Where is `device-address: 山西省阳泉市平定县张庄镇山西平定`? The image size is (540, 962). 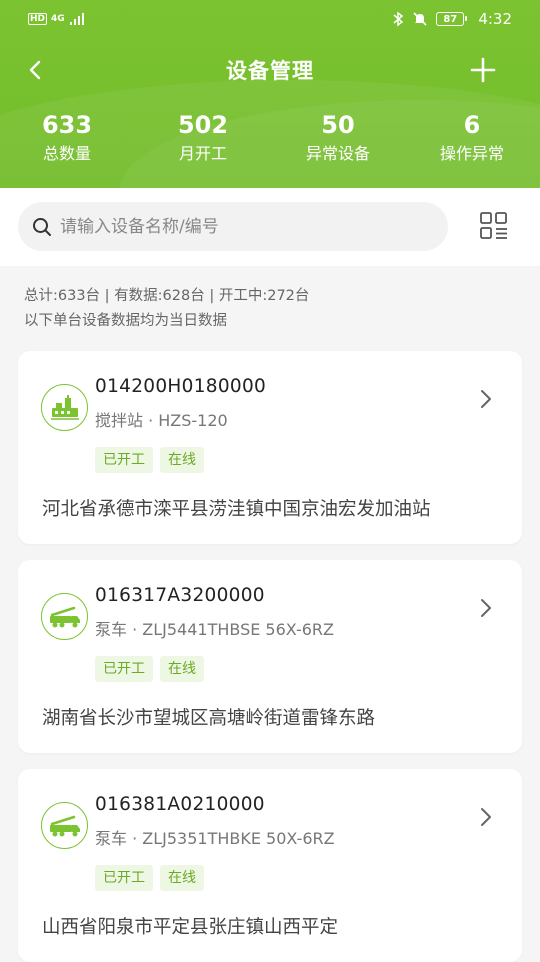
device-address: 山西省阳泉市平定县张庄镇山西平定 is located at coordinates (190, 927).